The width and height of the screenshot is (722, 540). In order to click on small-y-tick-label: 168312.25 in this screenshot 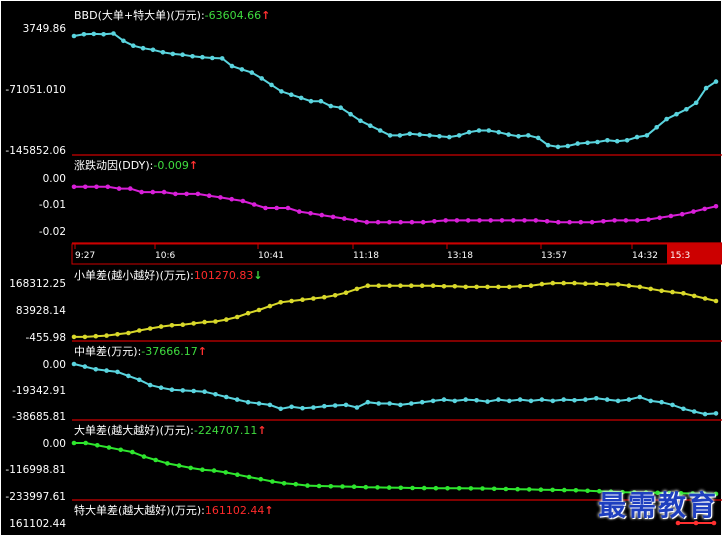, I will do `click(37, 284)`.